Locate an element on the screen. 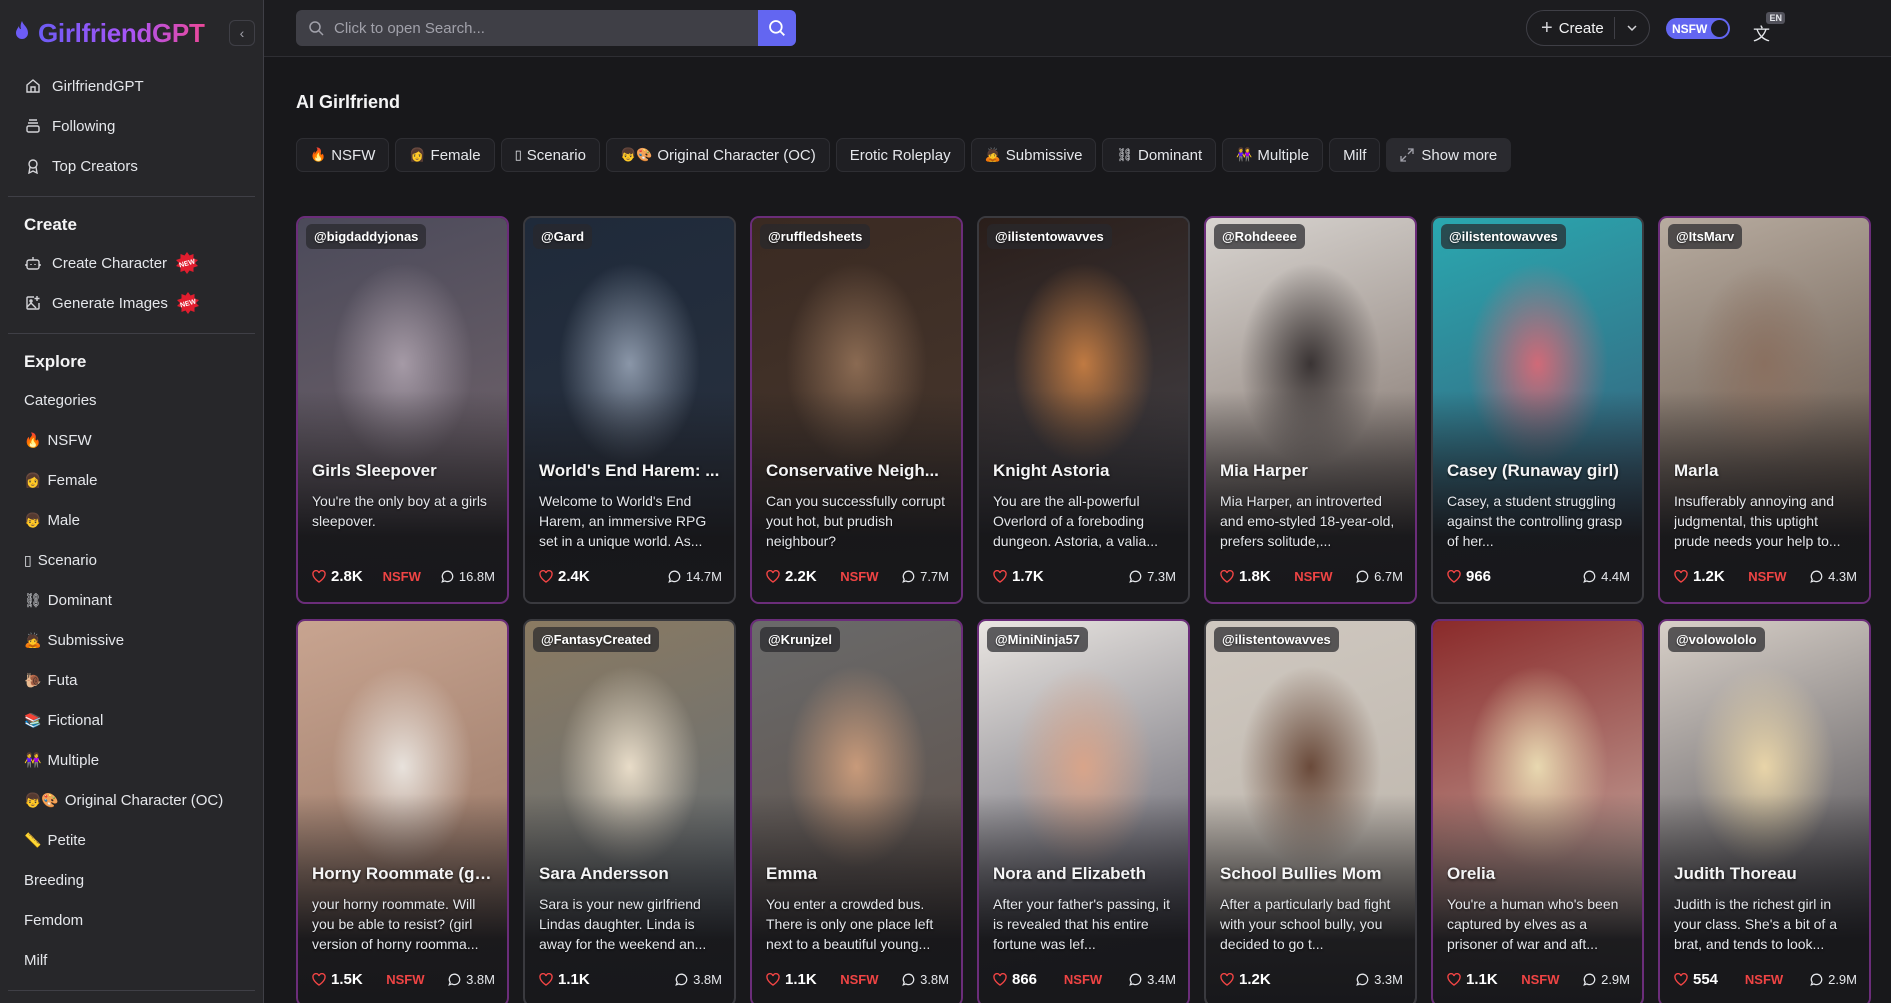 Image resolution: width=1891 pixels, height=1003 pixels. like-count: 2.2K is located at coordinates (791, 576).